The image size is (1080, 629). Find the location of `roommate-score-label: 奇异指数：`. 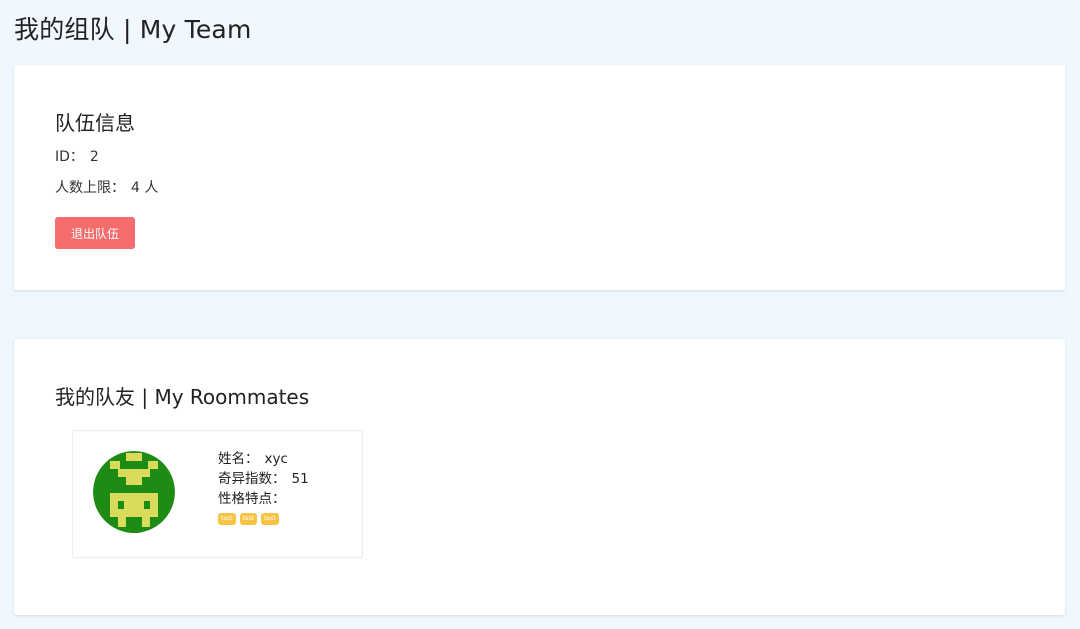

roommate-score-label: 奇异指数： is located at coordinates (252, 479).